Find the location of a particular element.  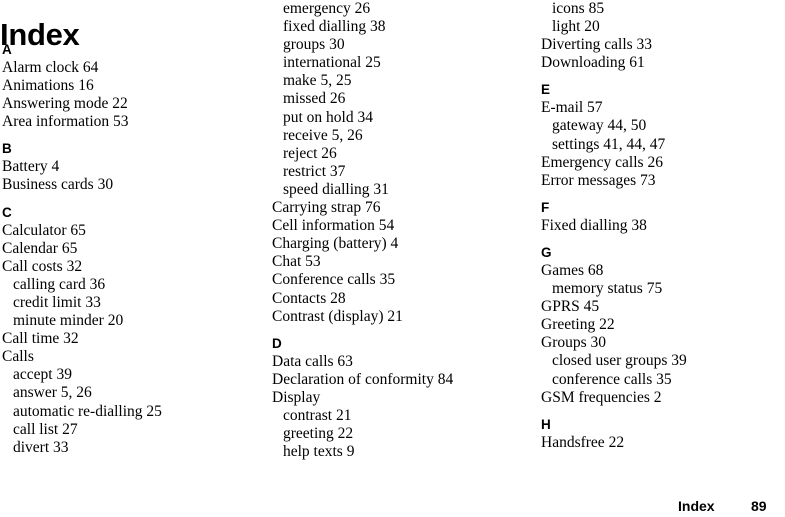

index-entry: Calls is located at coordinates (18, 357).